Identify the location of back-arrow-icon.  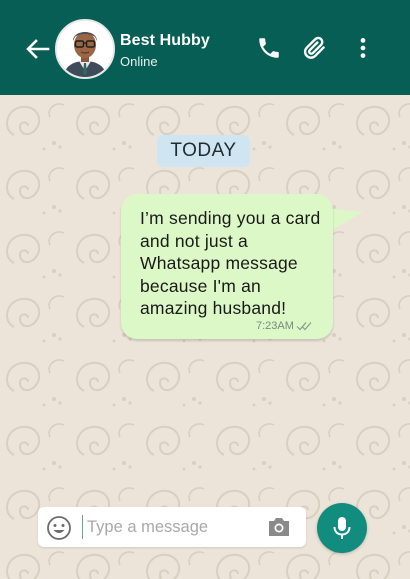
(37, 49).